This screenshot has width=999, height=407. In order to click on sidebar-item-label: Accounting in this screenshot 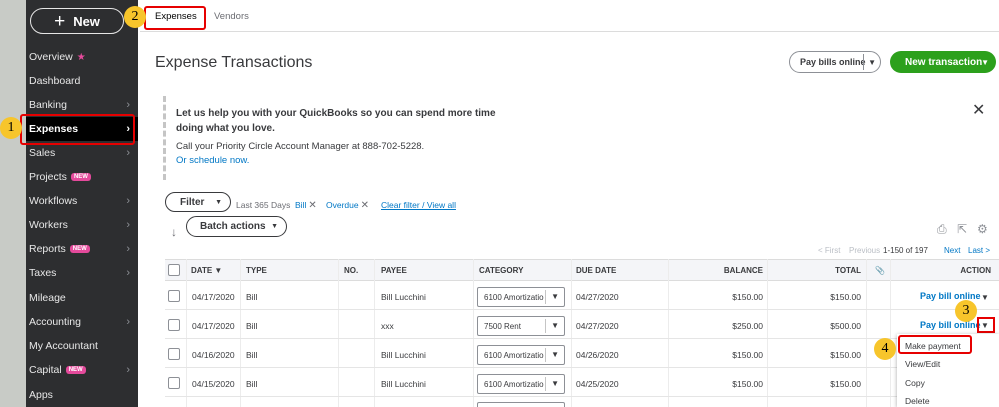, I will do `click(55, 322)`.